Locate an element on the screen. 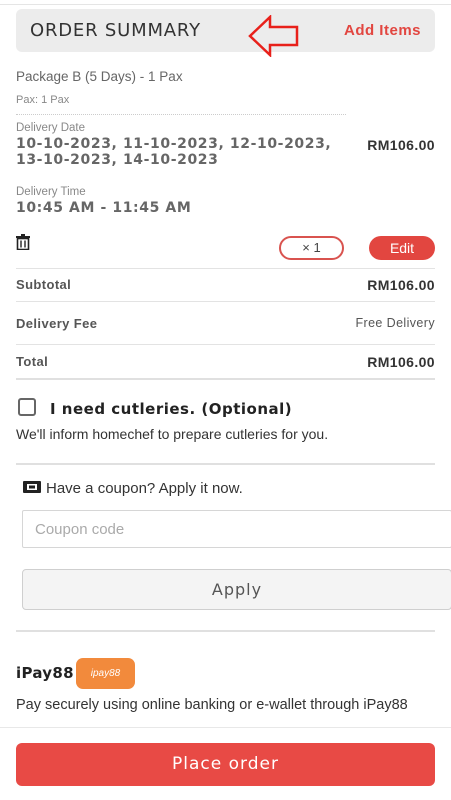 Image resolution: width=451 pixels, height=800 pixels. edit-button: Edit is located at coordinates (402, 248).